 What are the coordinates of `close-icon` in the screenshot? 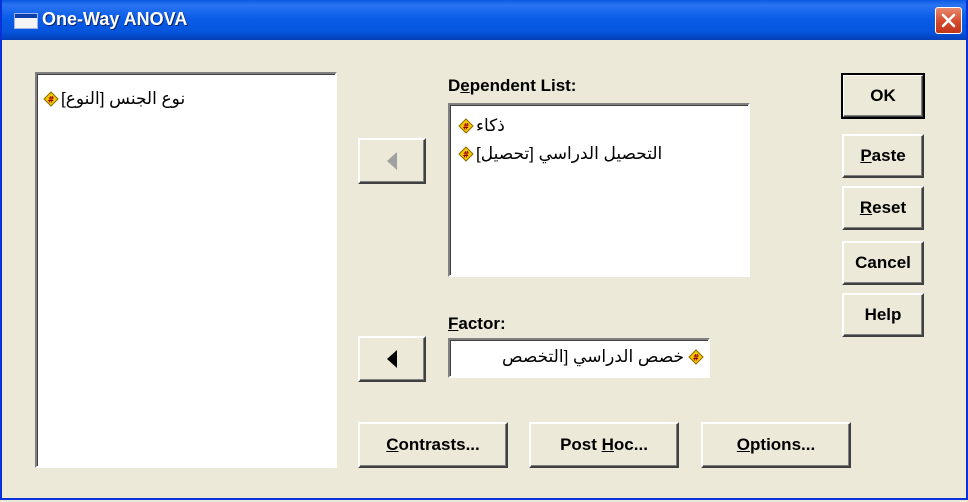 It's located at (948, 20).